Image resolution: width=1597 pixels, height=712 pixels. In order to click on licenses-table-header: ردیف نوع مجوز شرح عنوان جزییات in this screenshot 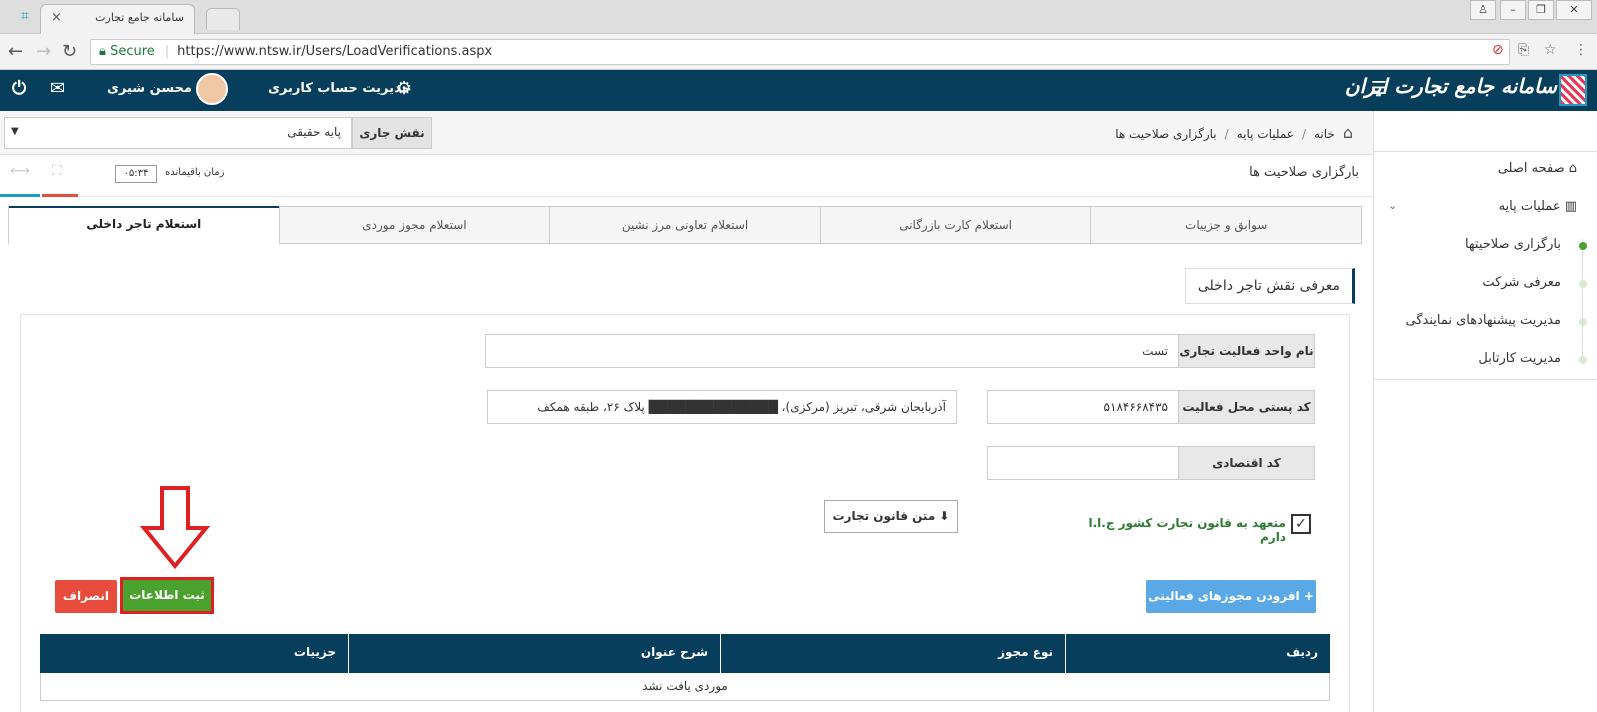, I will do `click(685, 653)`.